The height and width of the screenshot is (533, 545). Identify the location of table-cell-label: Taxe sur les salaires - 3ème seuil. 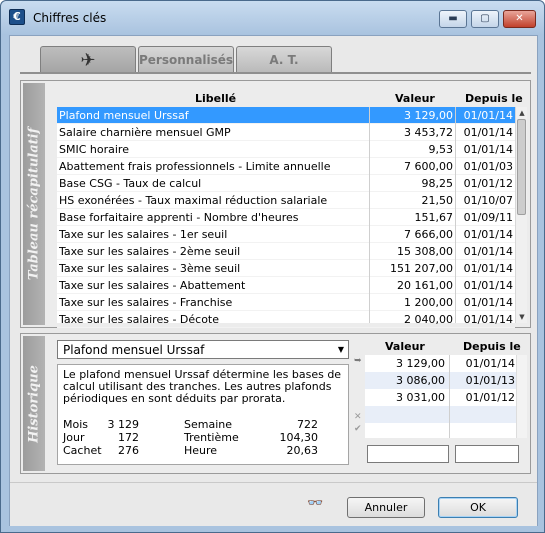
(150, 268).